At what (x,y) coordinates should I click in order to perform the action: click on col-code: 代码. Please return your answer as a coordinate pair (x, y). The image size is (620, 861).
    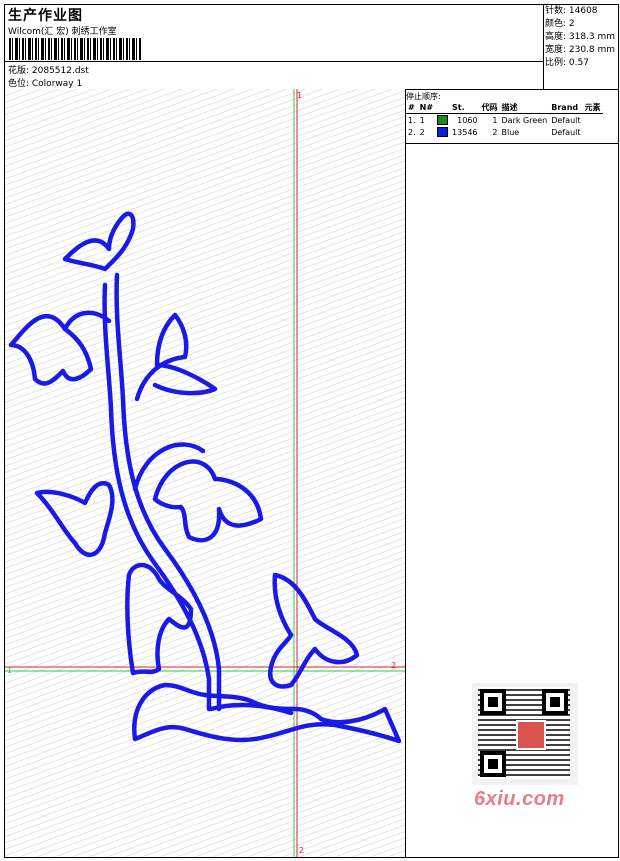
    Looking at the image, I should click on (489, 107).